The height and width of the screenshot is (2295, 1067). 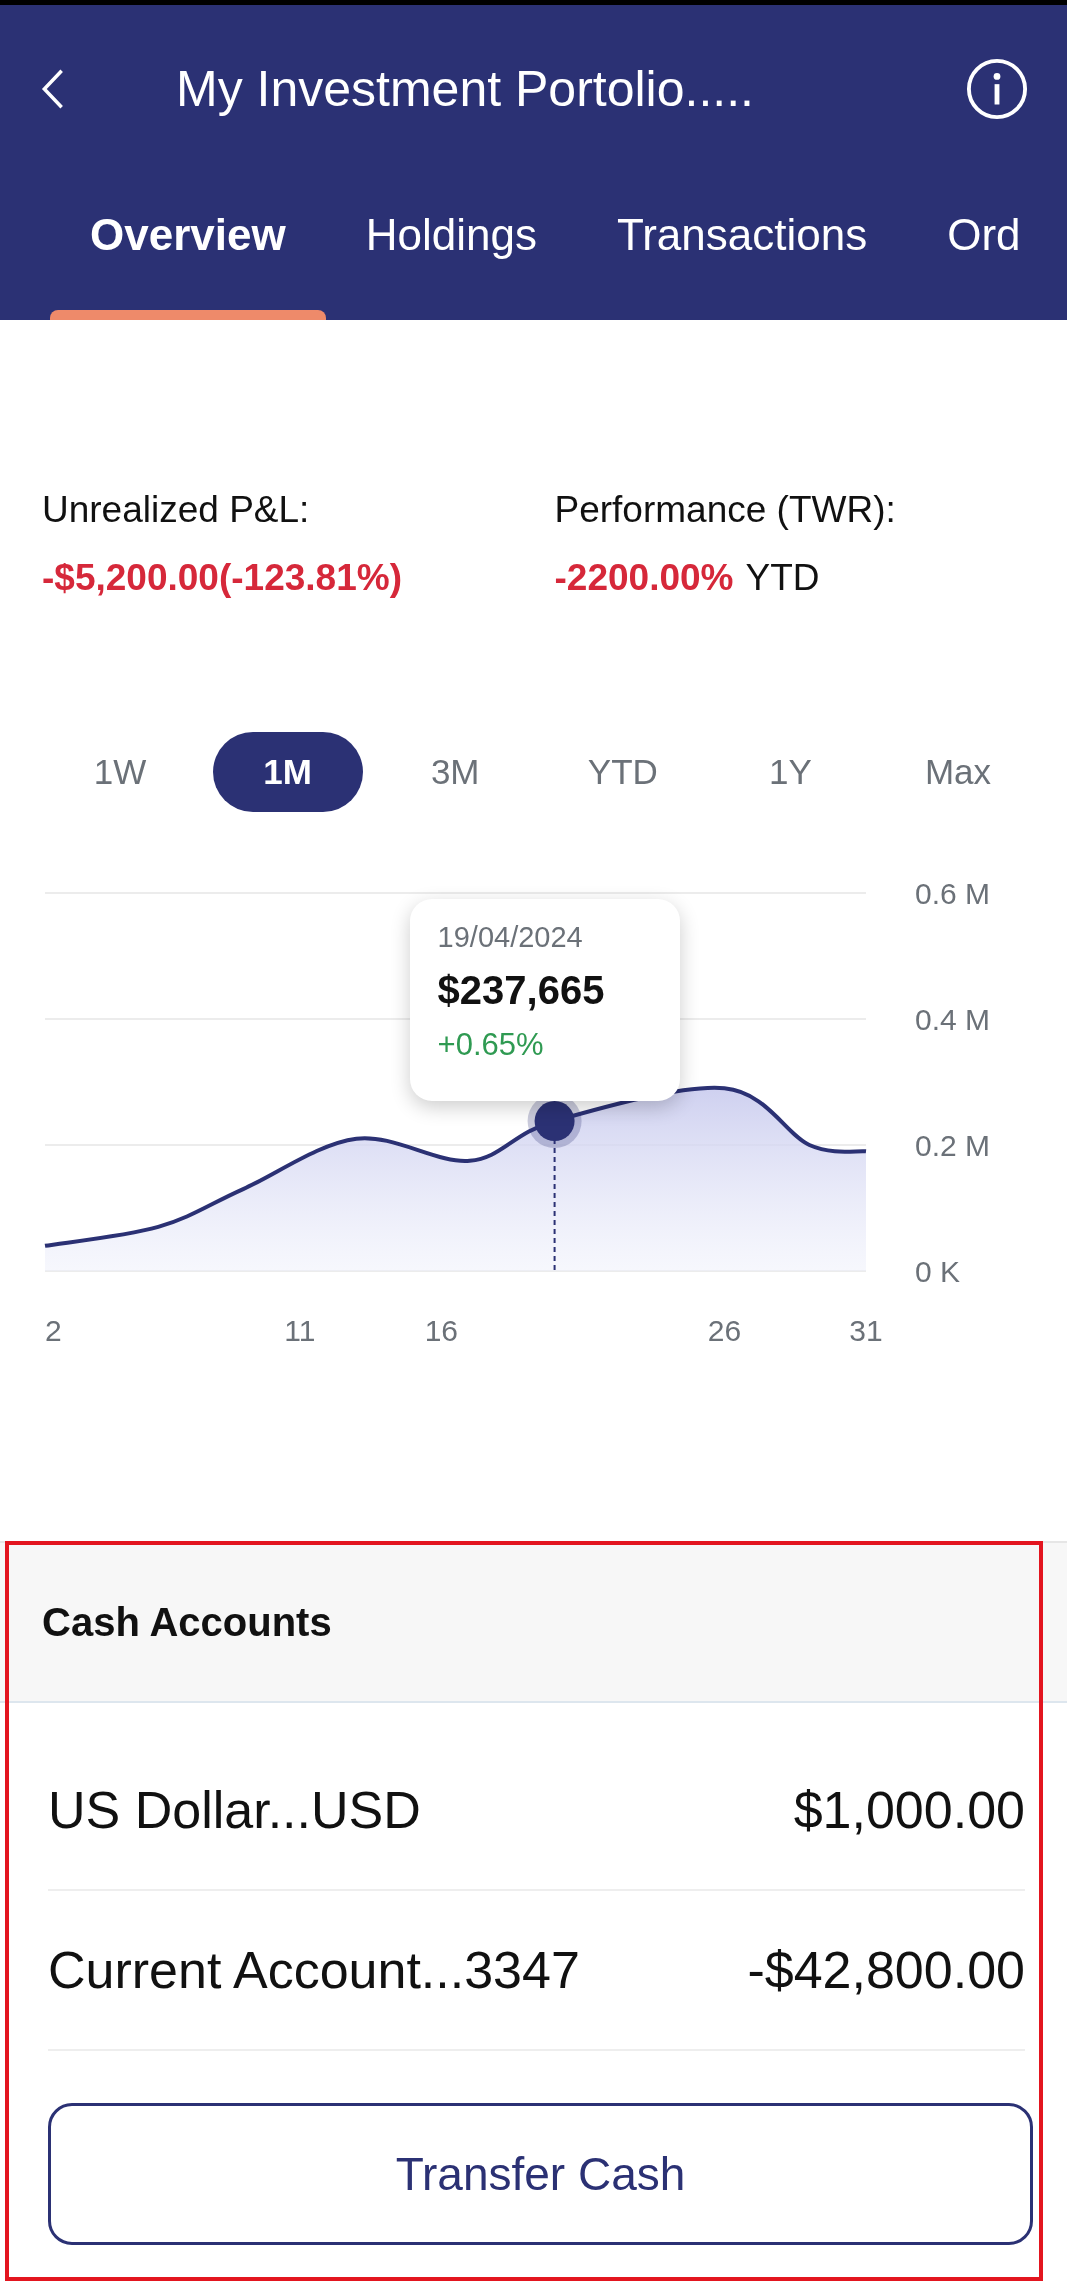 What do you see at coordinates (782, 577) in the screenshot?
I see `period-label: YTD` at bounding box center [782, 577].